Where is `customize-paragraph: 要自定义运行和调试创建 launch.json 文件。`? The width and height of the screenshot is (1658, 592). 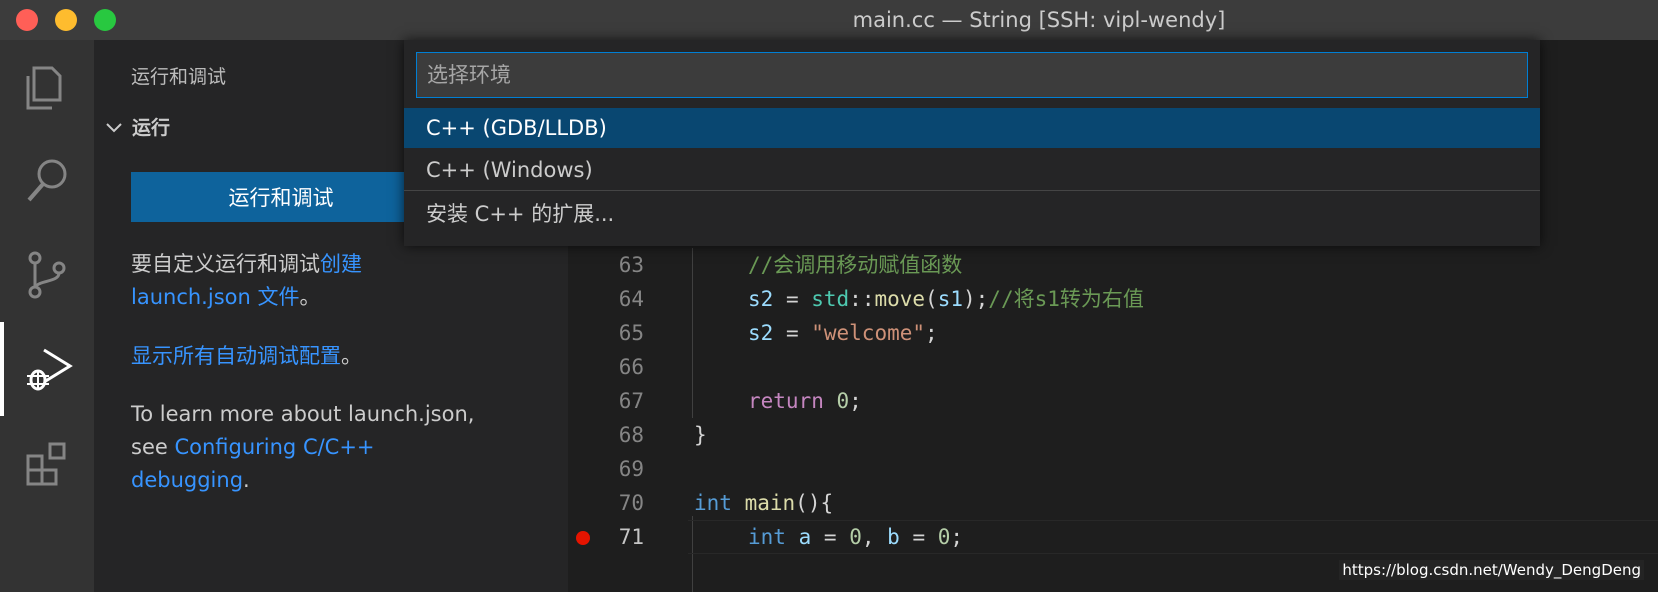 customize-paragraph: 要自定义运行和调试创建 launch.json 文件。 is located at coordinates (341, 281).